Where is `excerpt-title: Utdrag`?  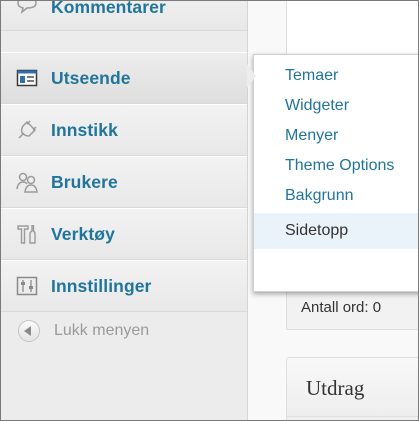 excerpt-title: Utdrag is located at coordinates (335, 388).